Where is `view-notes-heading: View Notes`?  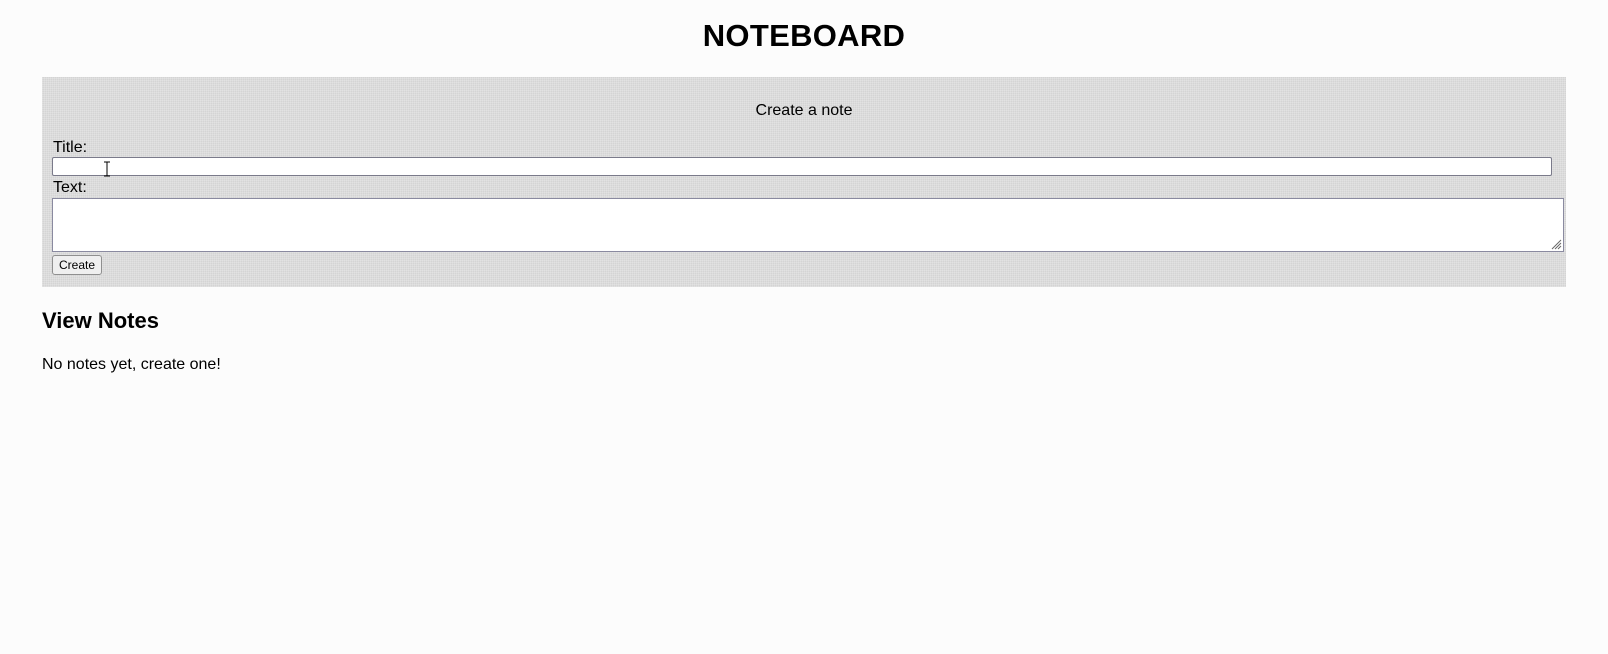
view-notes-heading: View Notes is located at coordinates (100, 320).